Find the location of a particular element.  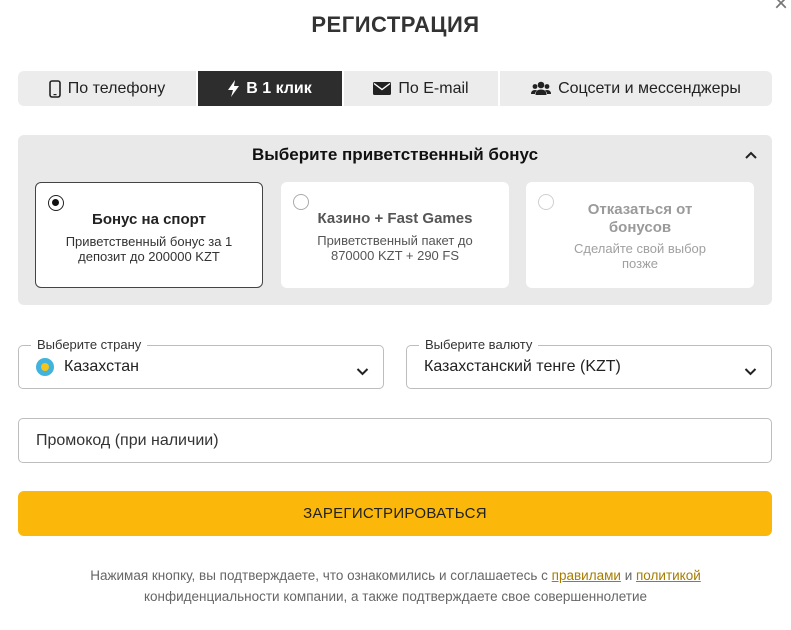

tab-social: Соцсети и мессенджеры is located at coordinates (635, 88).